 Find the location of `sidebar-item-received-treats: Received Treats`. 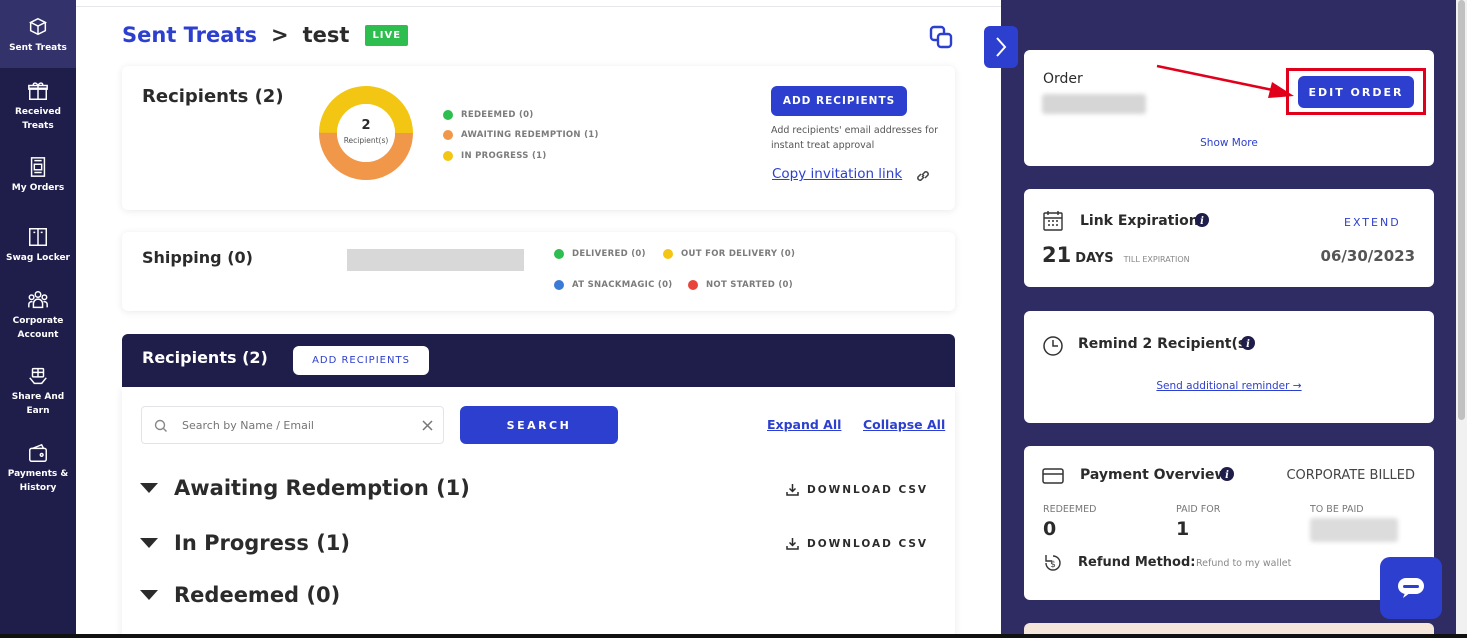

sidebar-item-received-treats: Received Treats is located at coordinates (38, 110).